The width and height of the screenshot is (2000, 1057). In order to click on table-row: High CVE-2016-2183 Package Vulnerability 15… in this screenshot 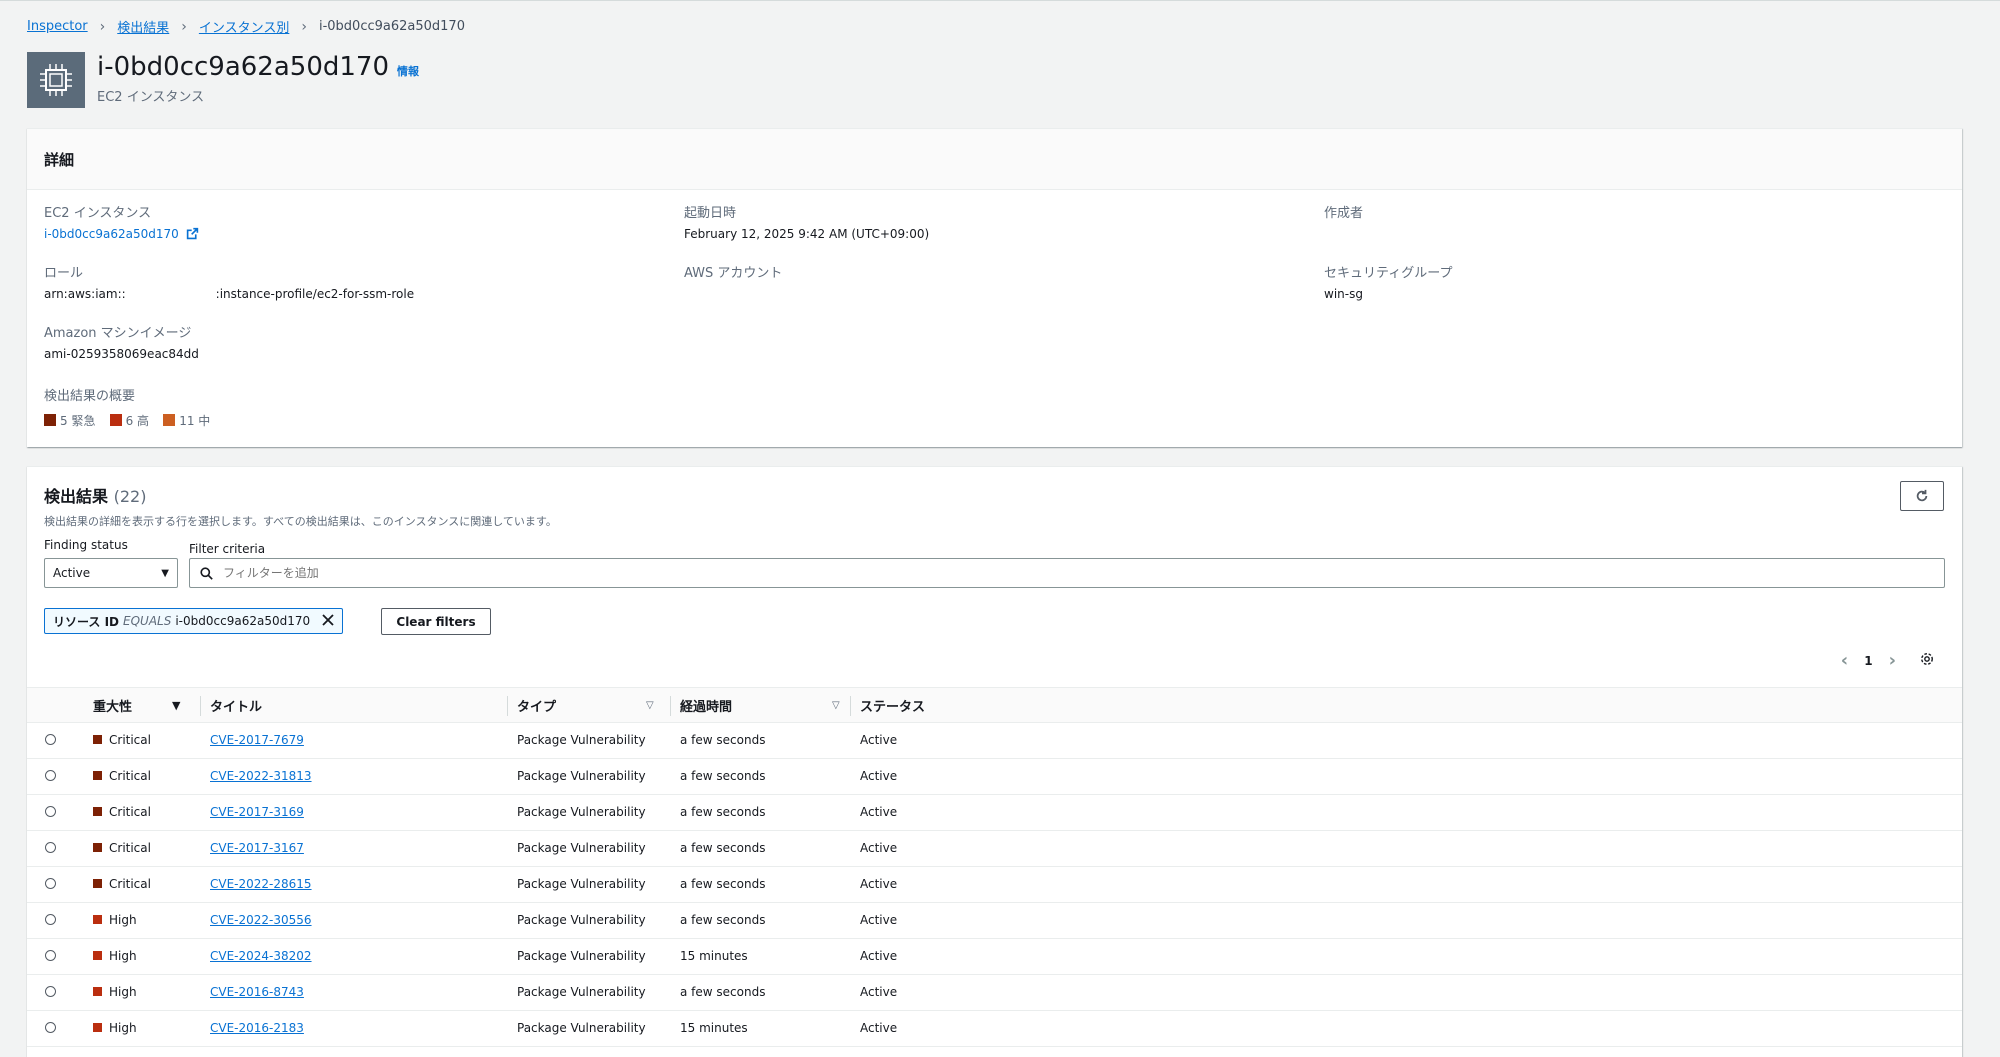, I will do `click(994, 1029)`.